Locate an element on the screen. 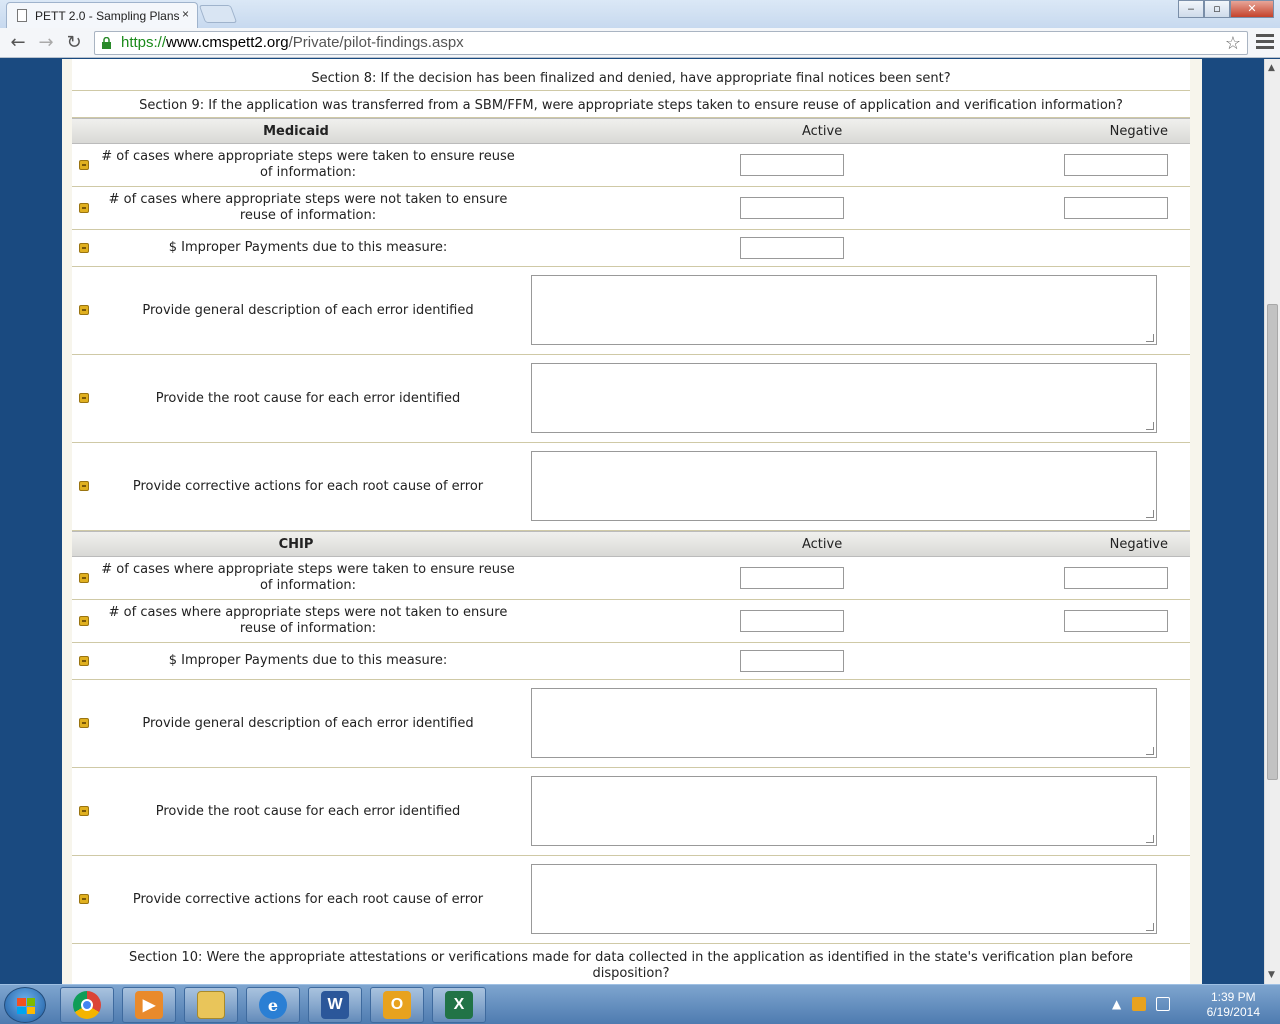  windows-logo-icon is located at coordinates (26, 1006).